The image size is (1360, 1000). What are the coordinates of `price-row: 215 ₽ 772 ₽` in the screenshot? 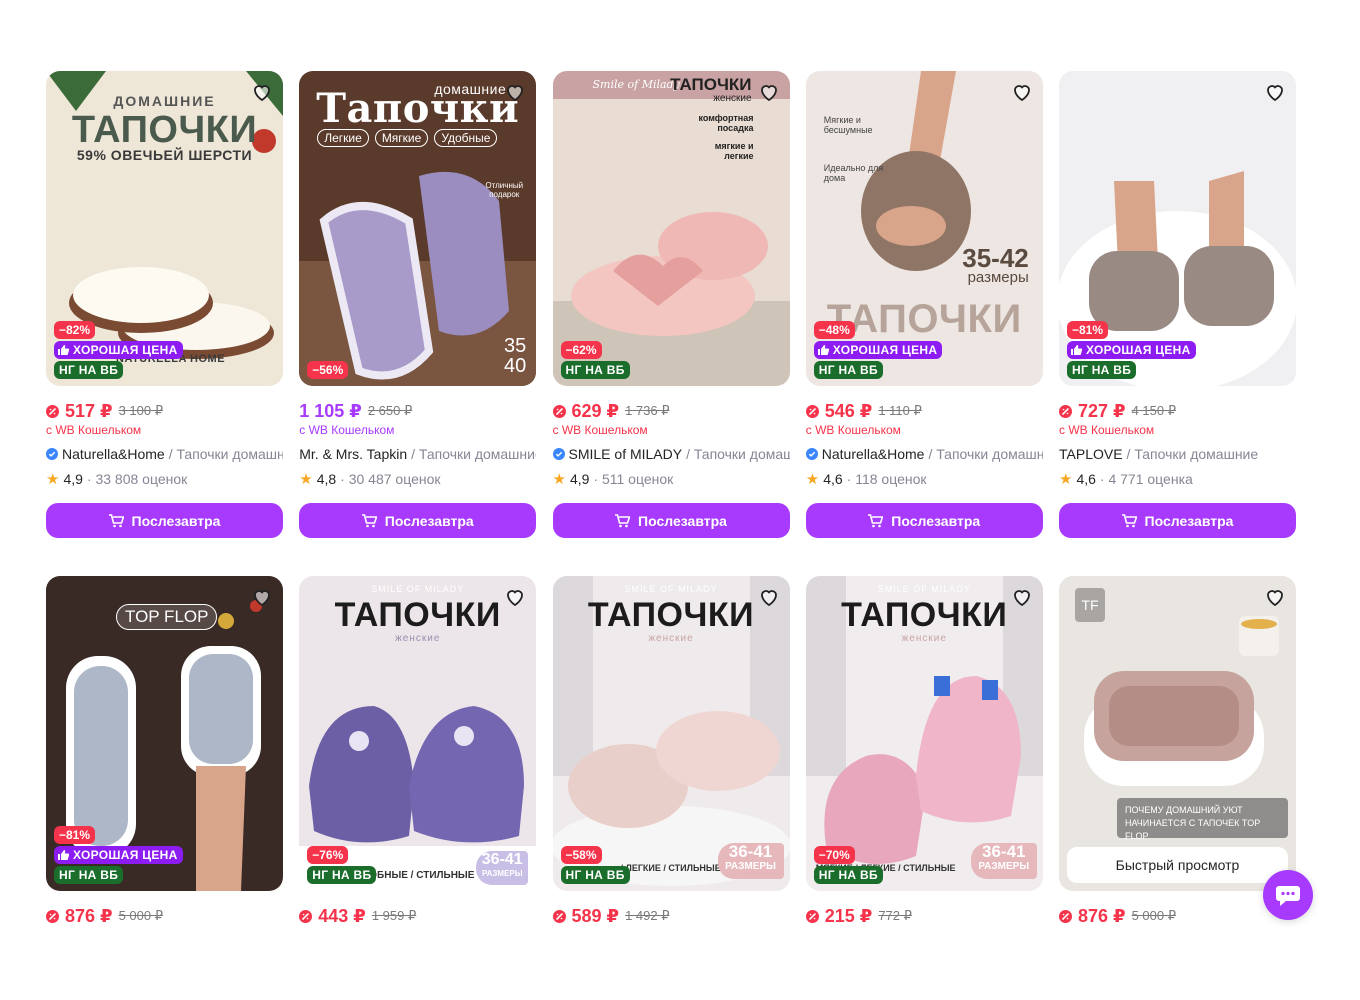 It's located at (924, 916).